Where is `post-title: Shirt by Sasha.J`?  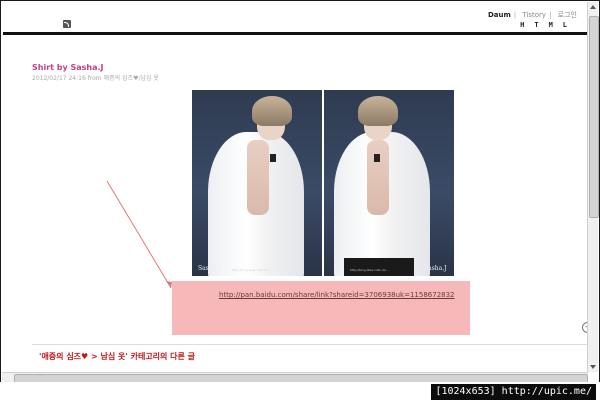 post-title: Shirt by Sasha.J is located at coordinates (68, 67).